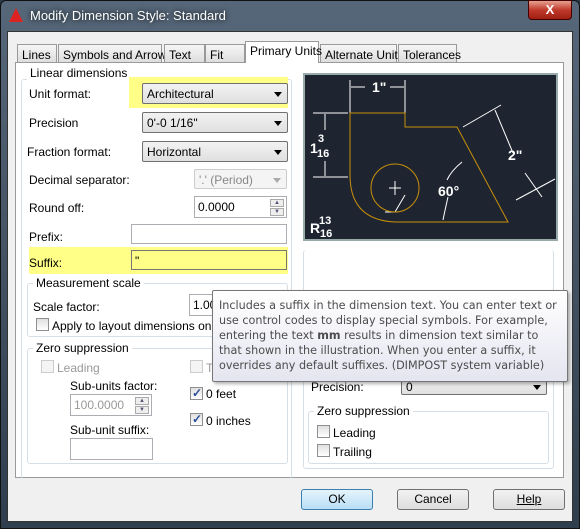 This screenshot has height=529, width=580. What do you see at coordinates (433, 499) in the screenshot?
I see `cancel-button: Cancel` at bounding box center [433, 499].